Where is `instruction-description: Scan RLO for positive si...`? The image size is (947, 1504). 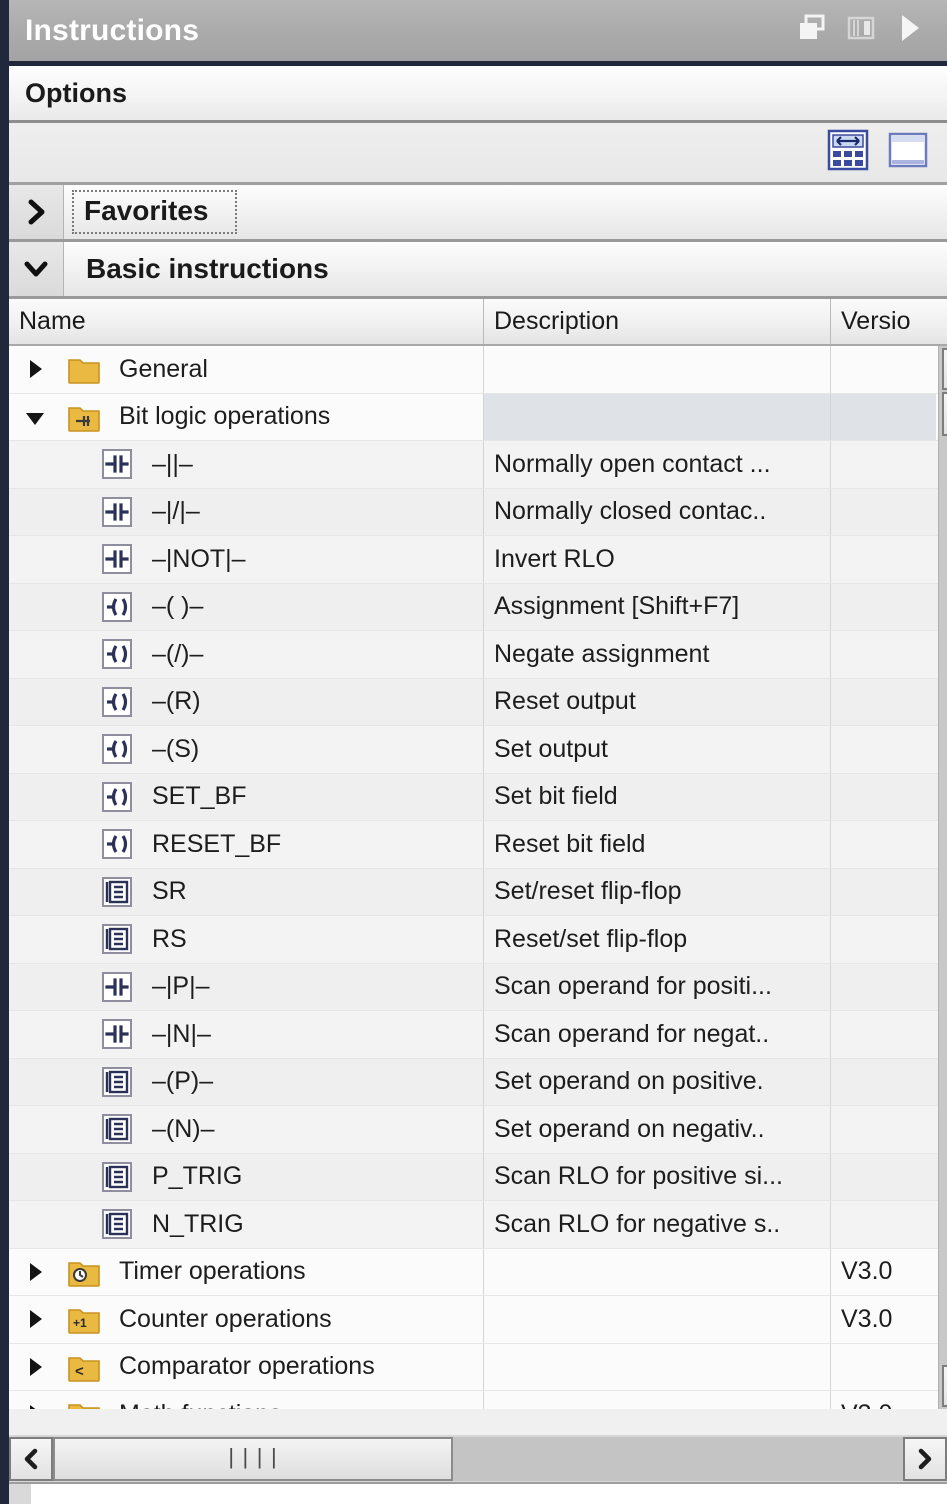 instruction-description: Scan RLO for positive si... is located at coordinates (639, 1176).